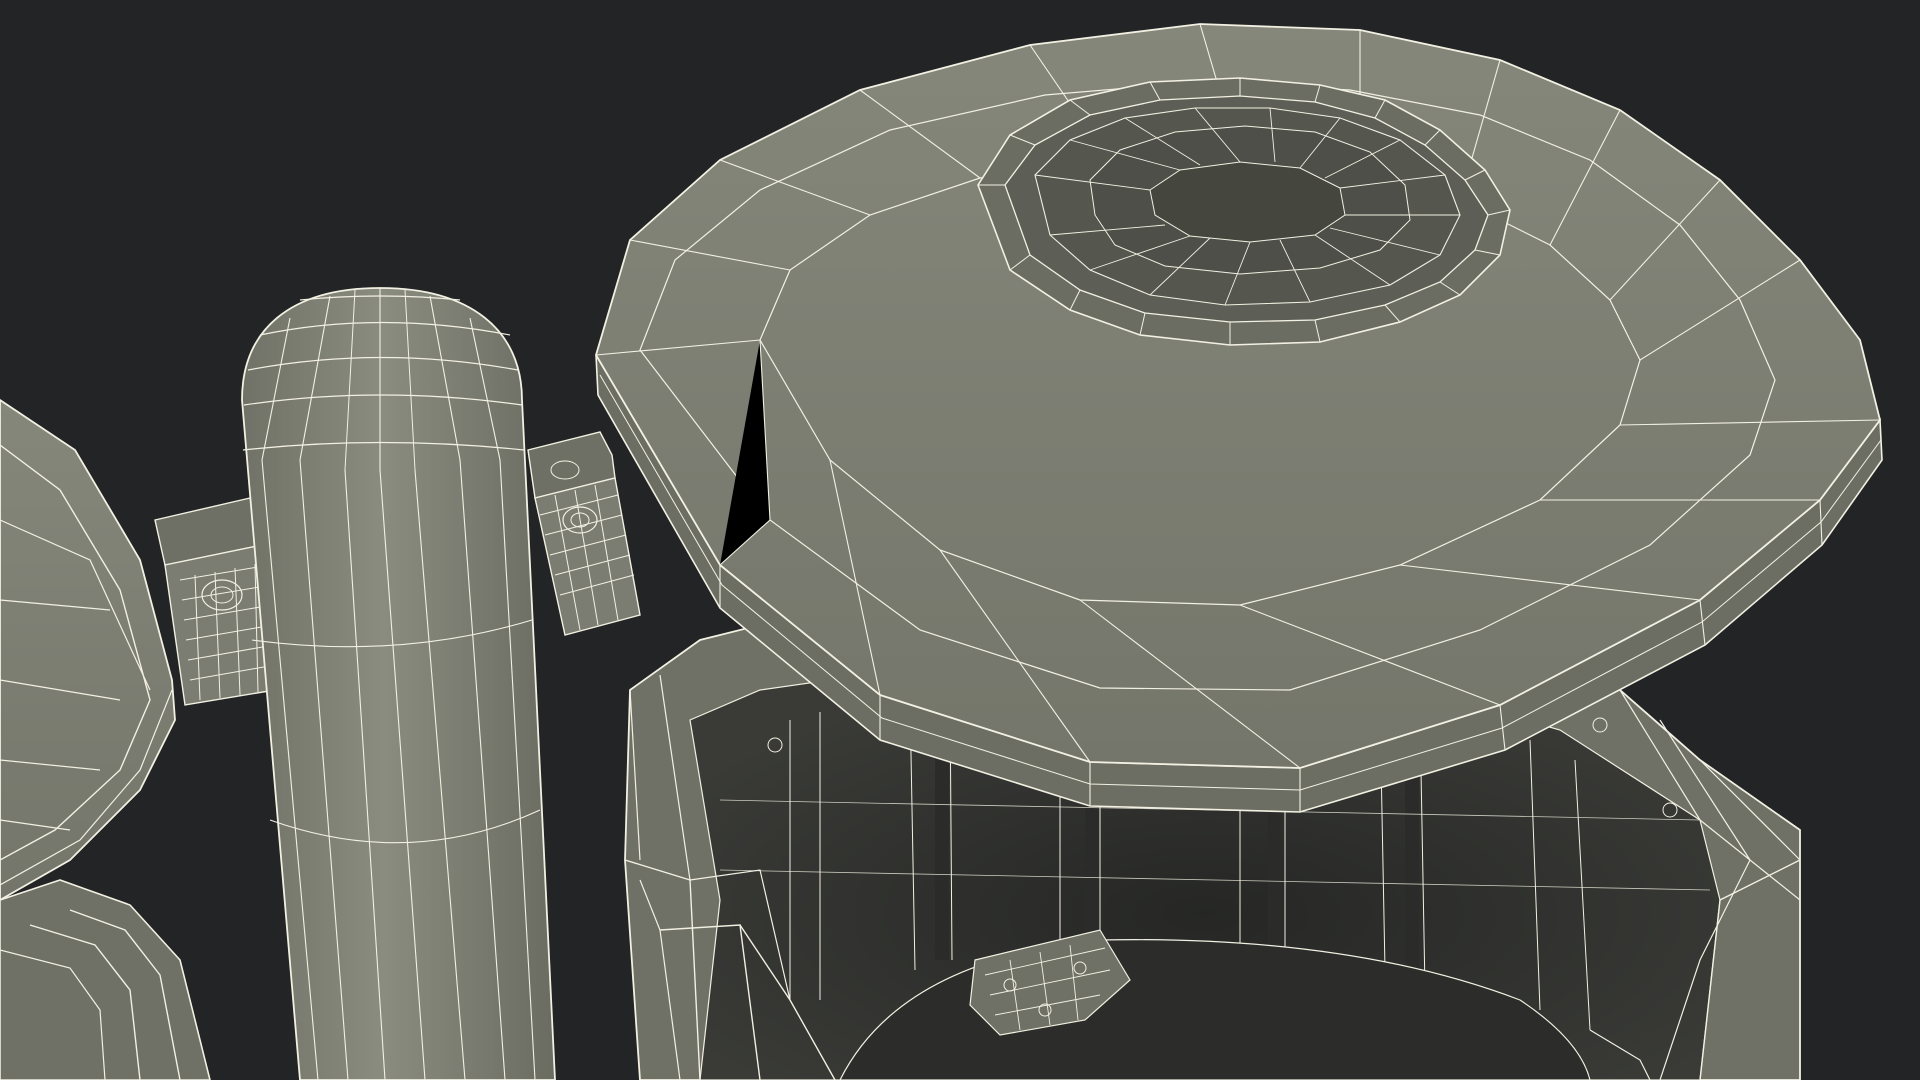 The height and width of the screenshot is (1080, 1920). Describe the element at coordinates (584, 533) in the screenshot. I see `post-mount-bracket-right` at that location.